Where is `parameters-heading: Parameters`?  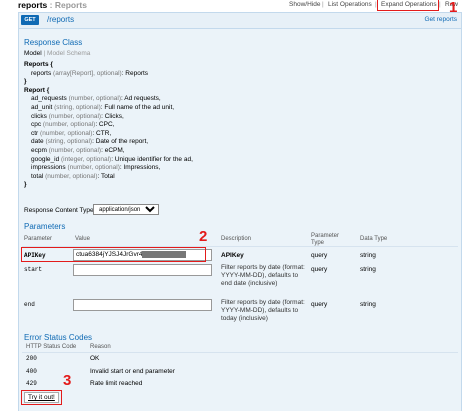
parameters-heading: Parameters is located at coordinates (45, 226).